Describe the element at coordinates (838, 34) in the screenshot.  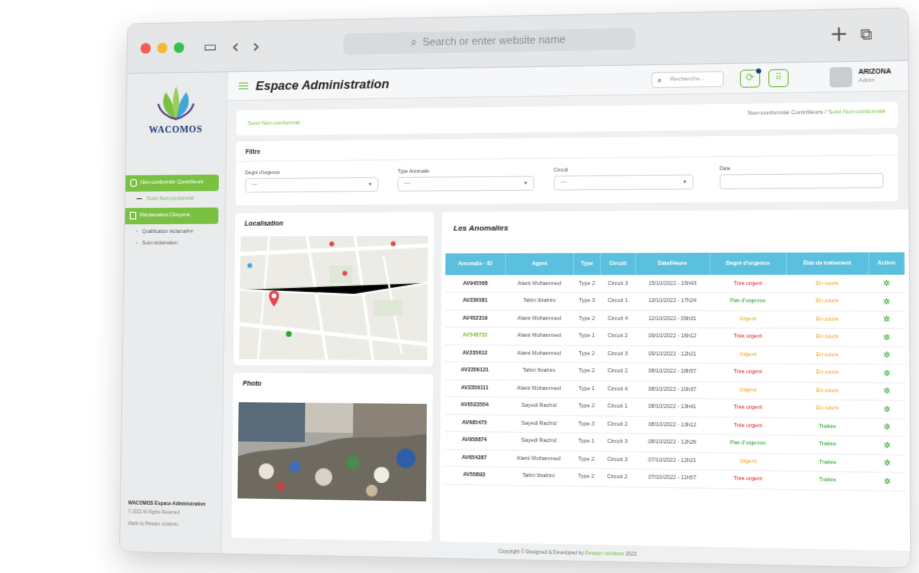
I see `new-tab-icon: +` at that location.